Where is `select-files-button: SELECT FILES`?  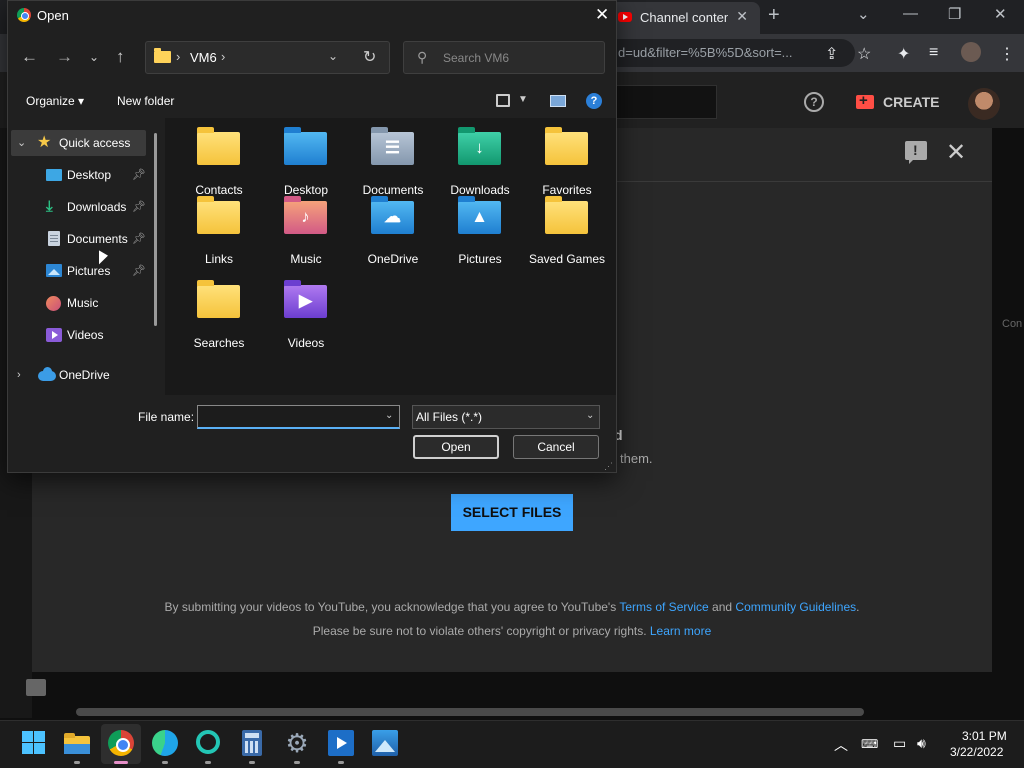 select-files-button: SELECT FILES is located at coordinates (512, 512).